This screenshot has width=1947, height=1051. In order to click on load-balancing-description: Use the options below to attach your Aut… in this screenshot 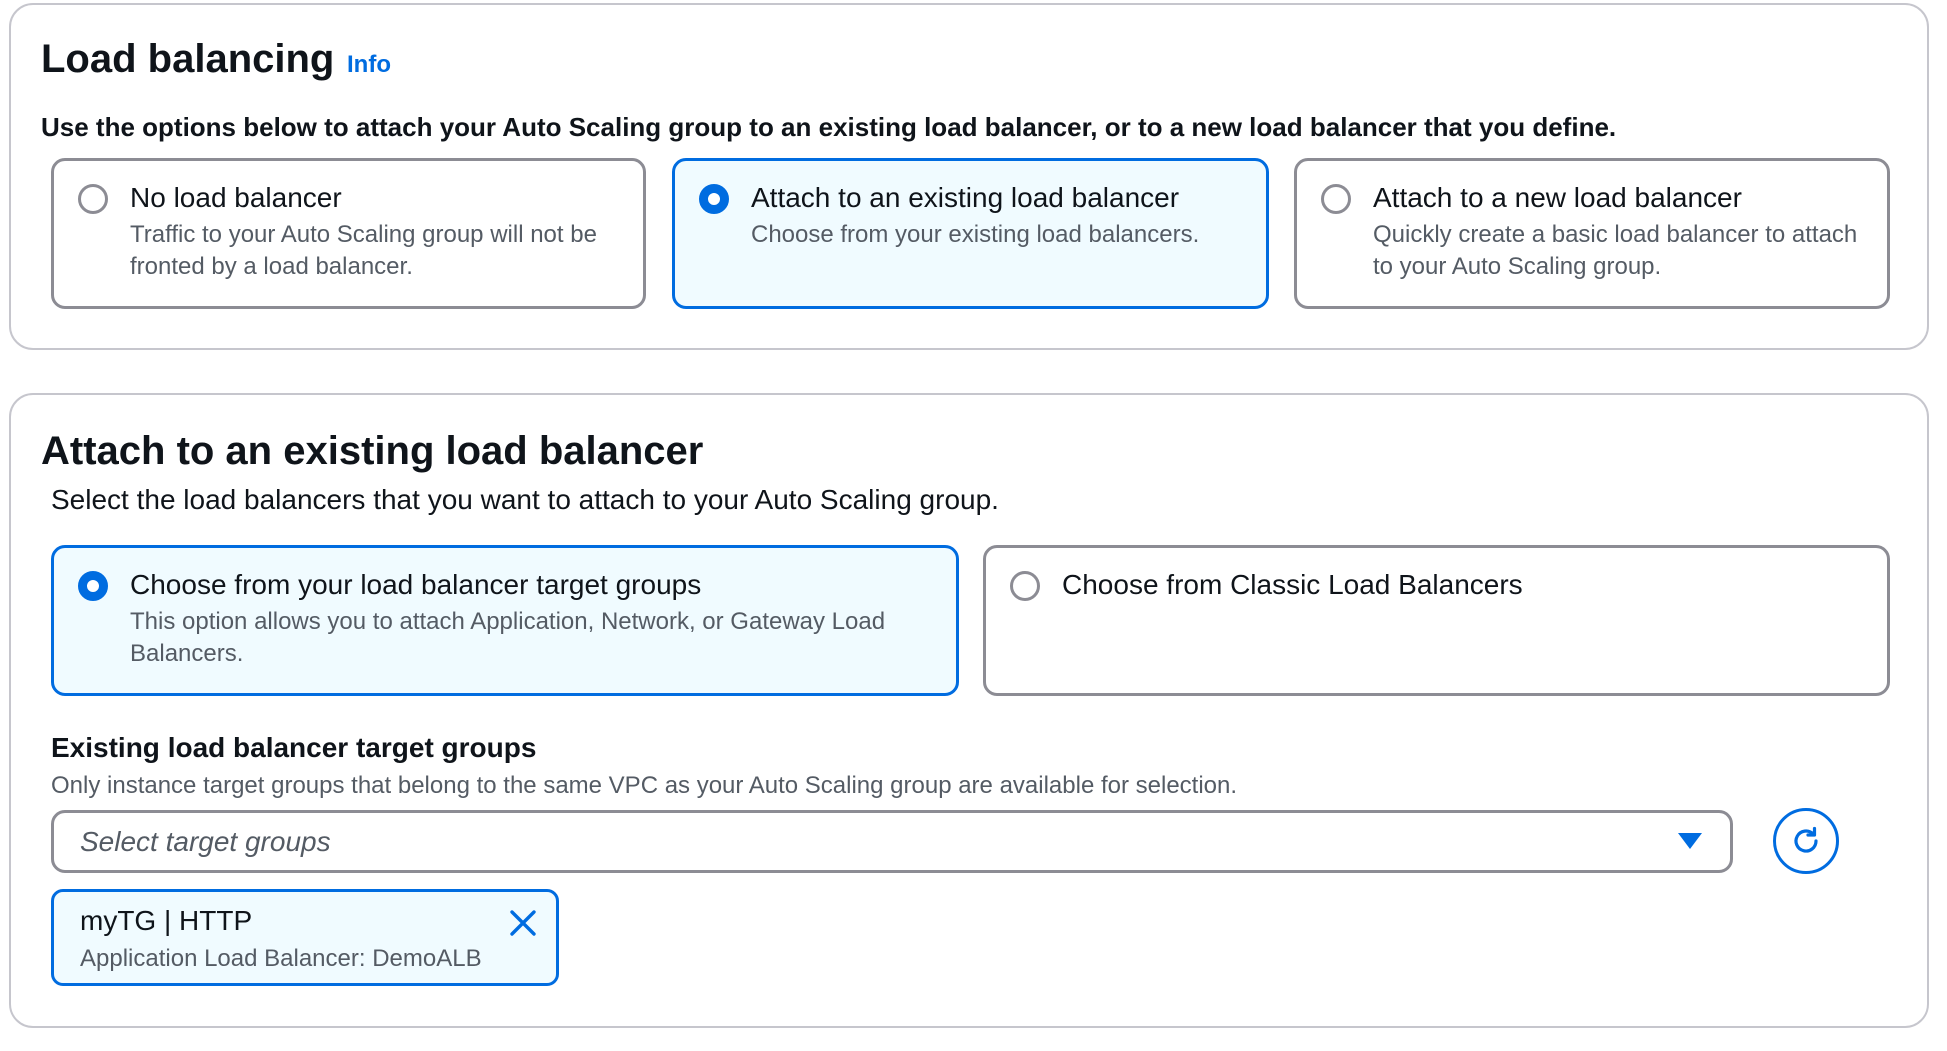, I will do `click(829, 127)`.